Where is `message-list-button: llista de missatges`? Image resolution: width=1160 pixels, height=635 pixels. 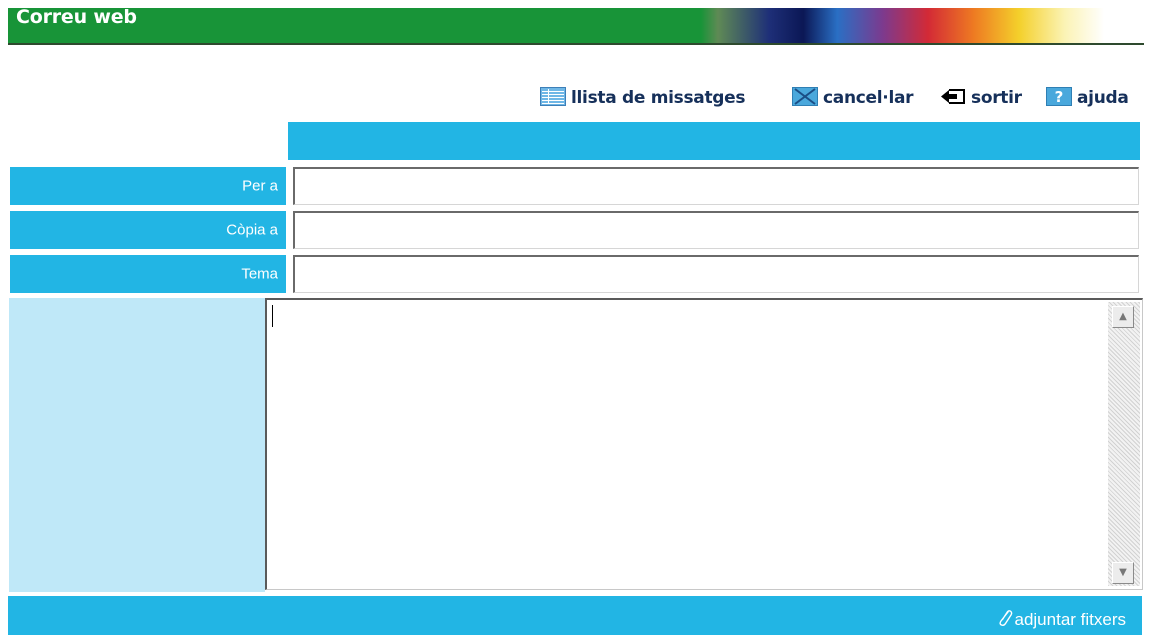
message-list-button: llista de missatges is located at coordinates (643, 98).